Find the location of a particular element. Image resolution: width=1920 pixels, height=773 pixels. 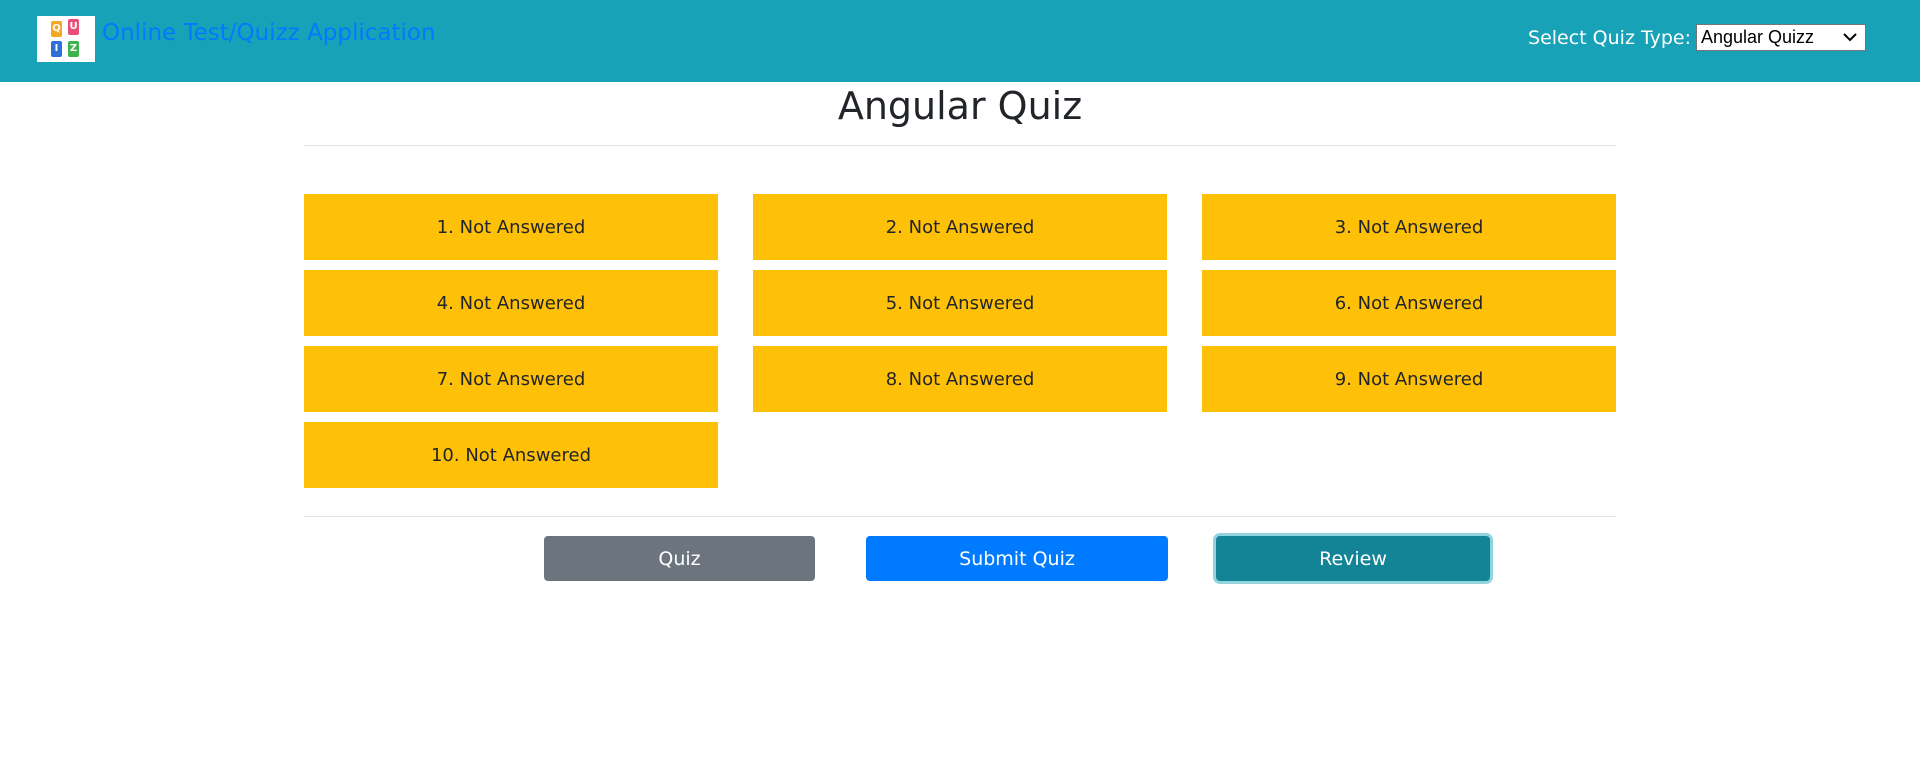

quiz-type-selected-value: Angular Quizz is located at coordinates (1758, 37).